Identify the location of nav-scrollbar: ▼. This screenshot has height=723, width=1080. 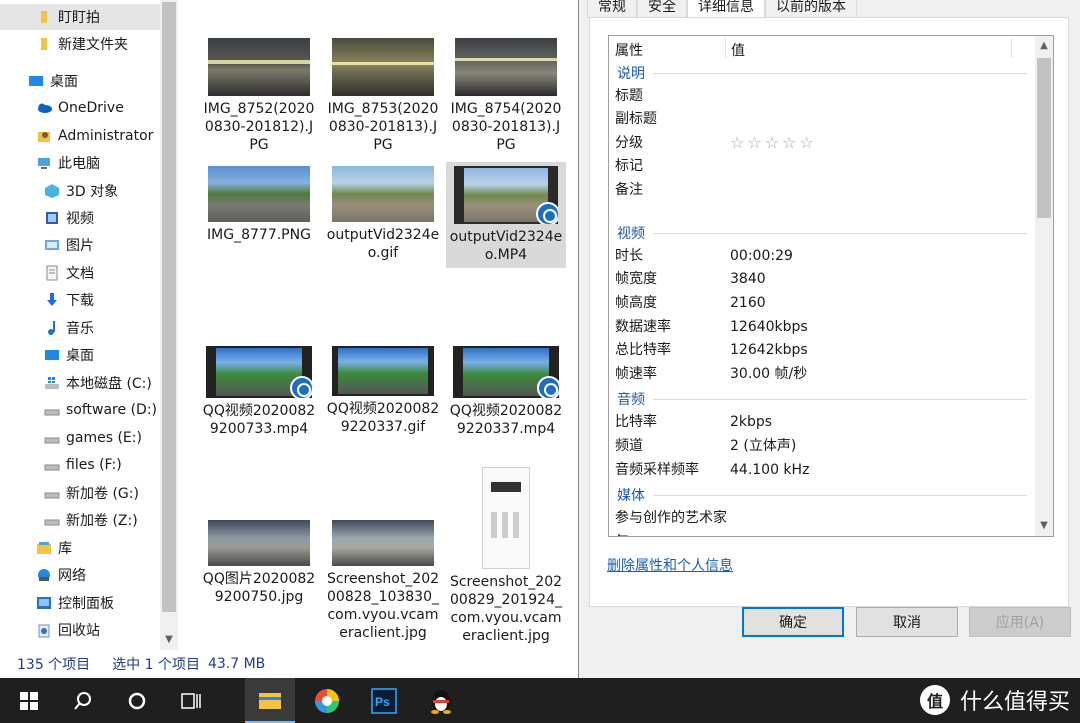
(169, 325).